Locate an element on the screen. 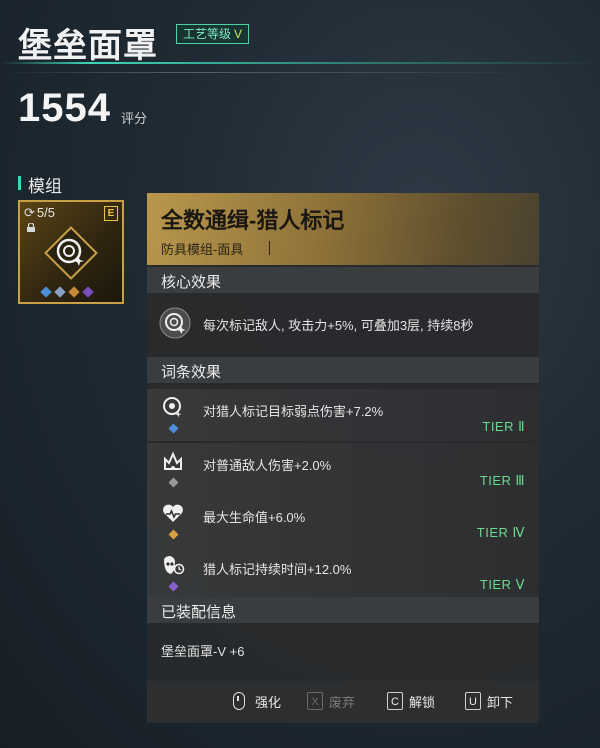 This screenshot has width=600, height=748. affix-row: 最大生命值+6.0% TIER Ⅳ is located at coordinates (343, 521).